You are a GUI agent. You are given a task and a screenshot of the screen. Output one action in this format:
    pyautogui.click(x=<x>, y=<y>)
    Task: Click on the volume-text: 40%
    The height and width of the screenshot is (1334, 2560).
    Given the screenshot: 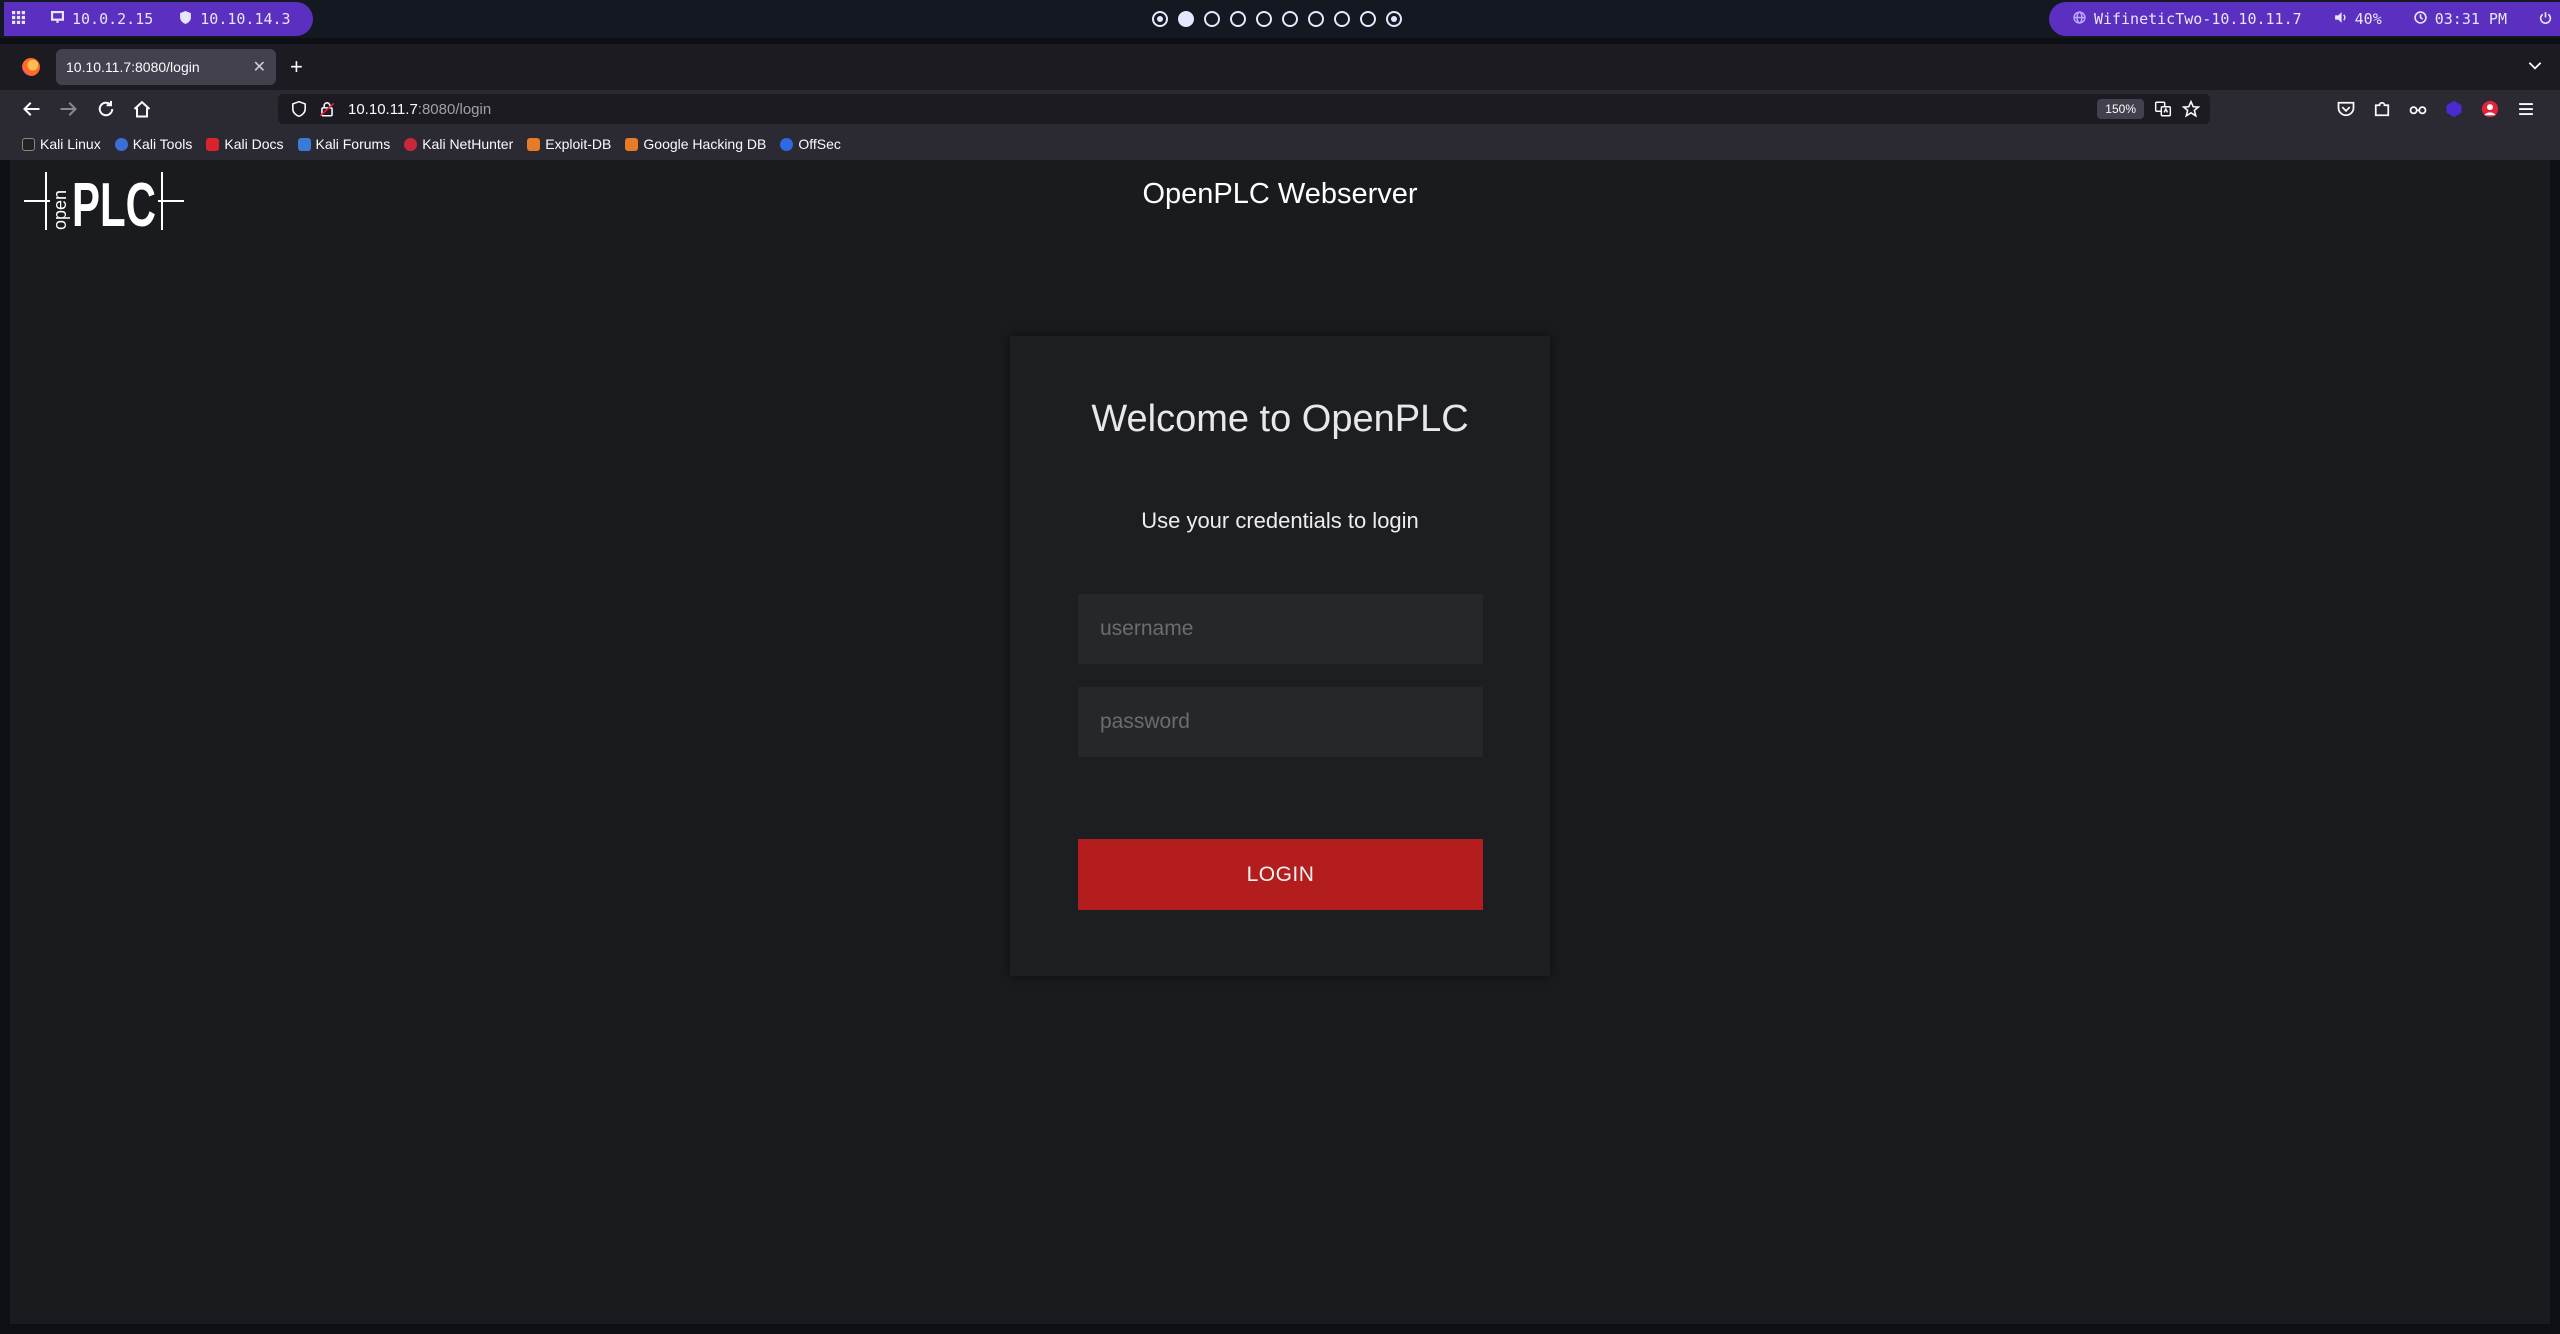 What is the action you would take?
    pyautogui.click(x=2368, y=19)
    